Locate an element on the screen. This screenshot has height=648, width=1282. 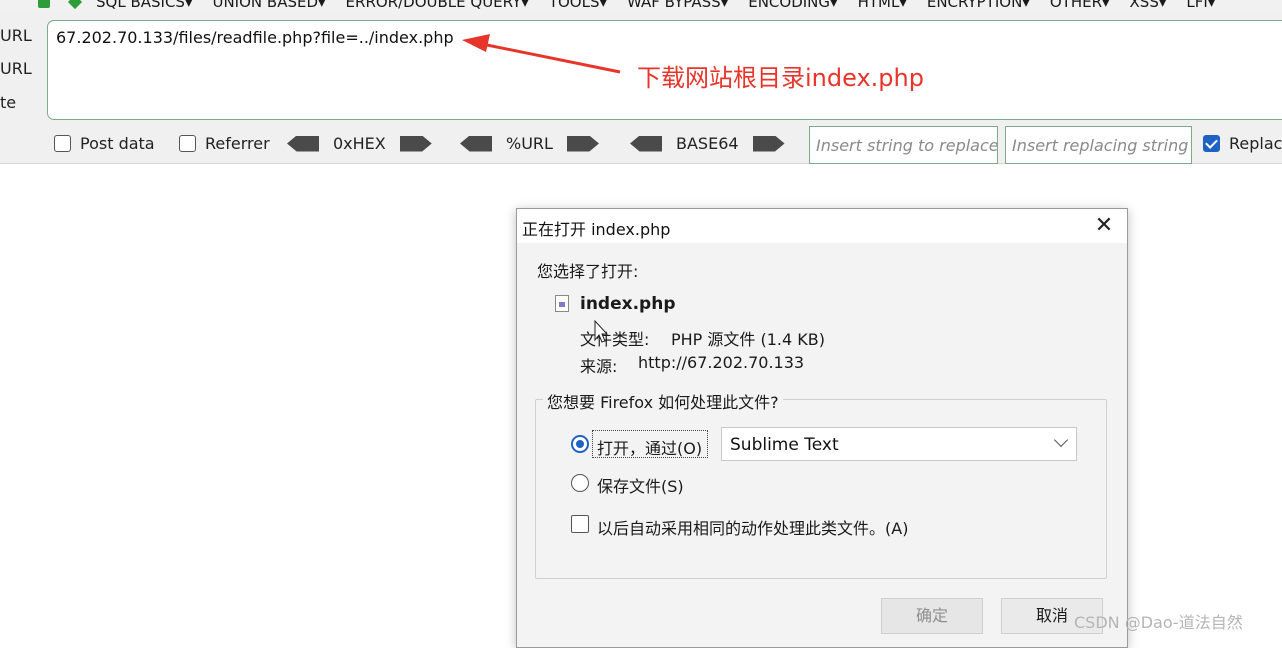
load-url-label: URL is located at coordinates (16, 35).